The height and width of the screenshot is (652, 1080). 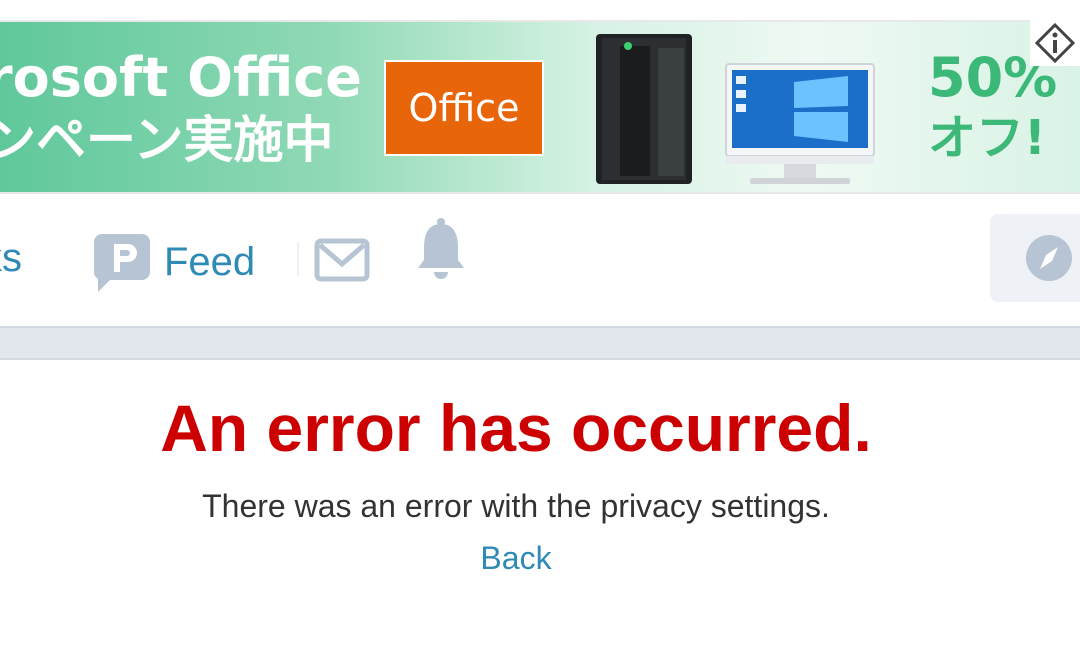 What do you see at coordinates (800, 123) in the screenshot?
I see `monitor-icon` at bounding box center [800, 123].